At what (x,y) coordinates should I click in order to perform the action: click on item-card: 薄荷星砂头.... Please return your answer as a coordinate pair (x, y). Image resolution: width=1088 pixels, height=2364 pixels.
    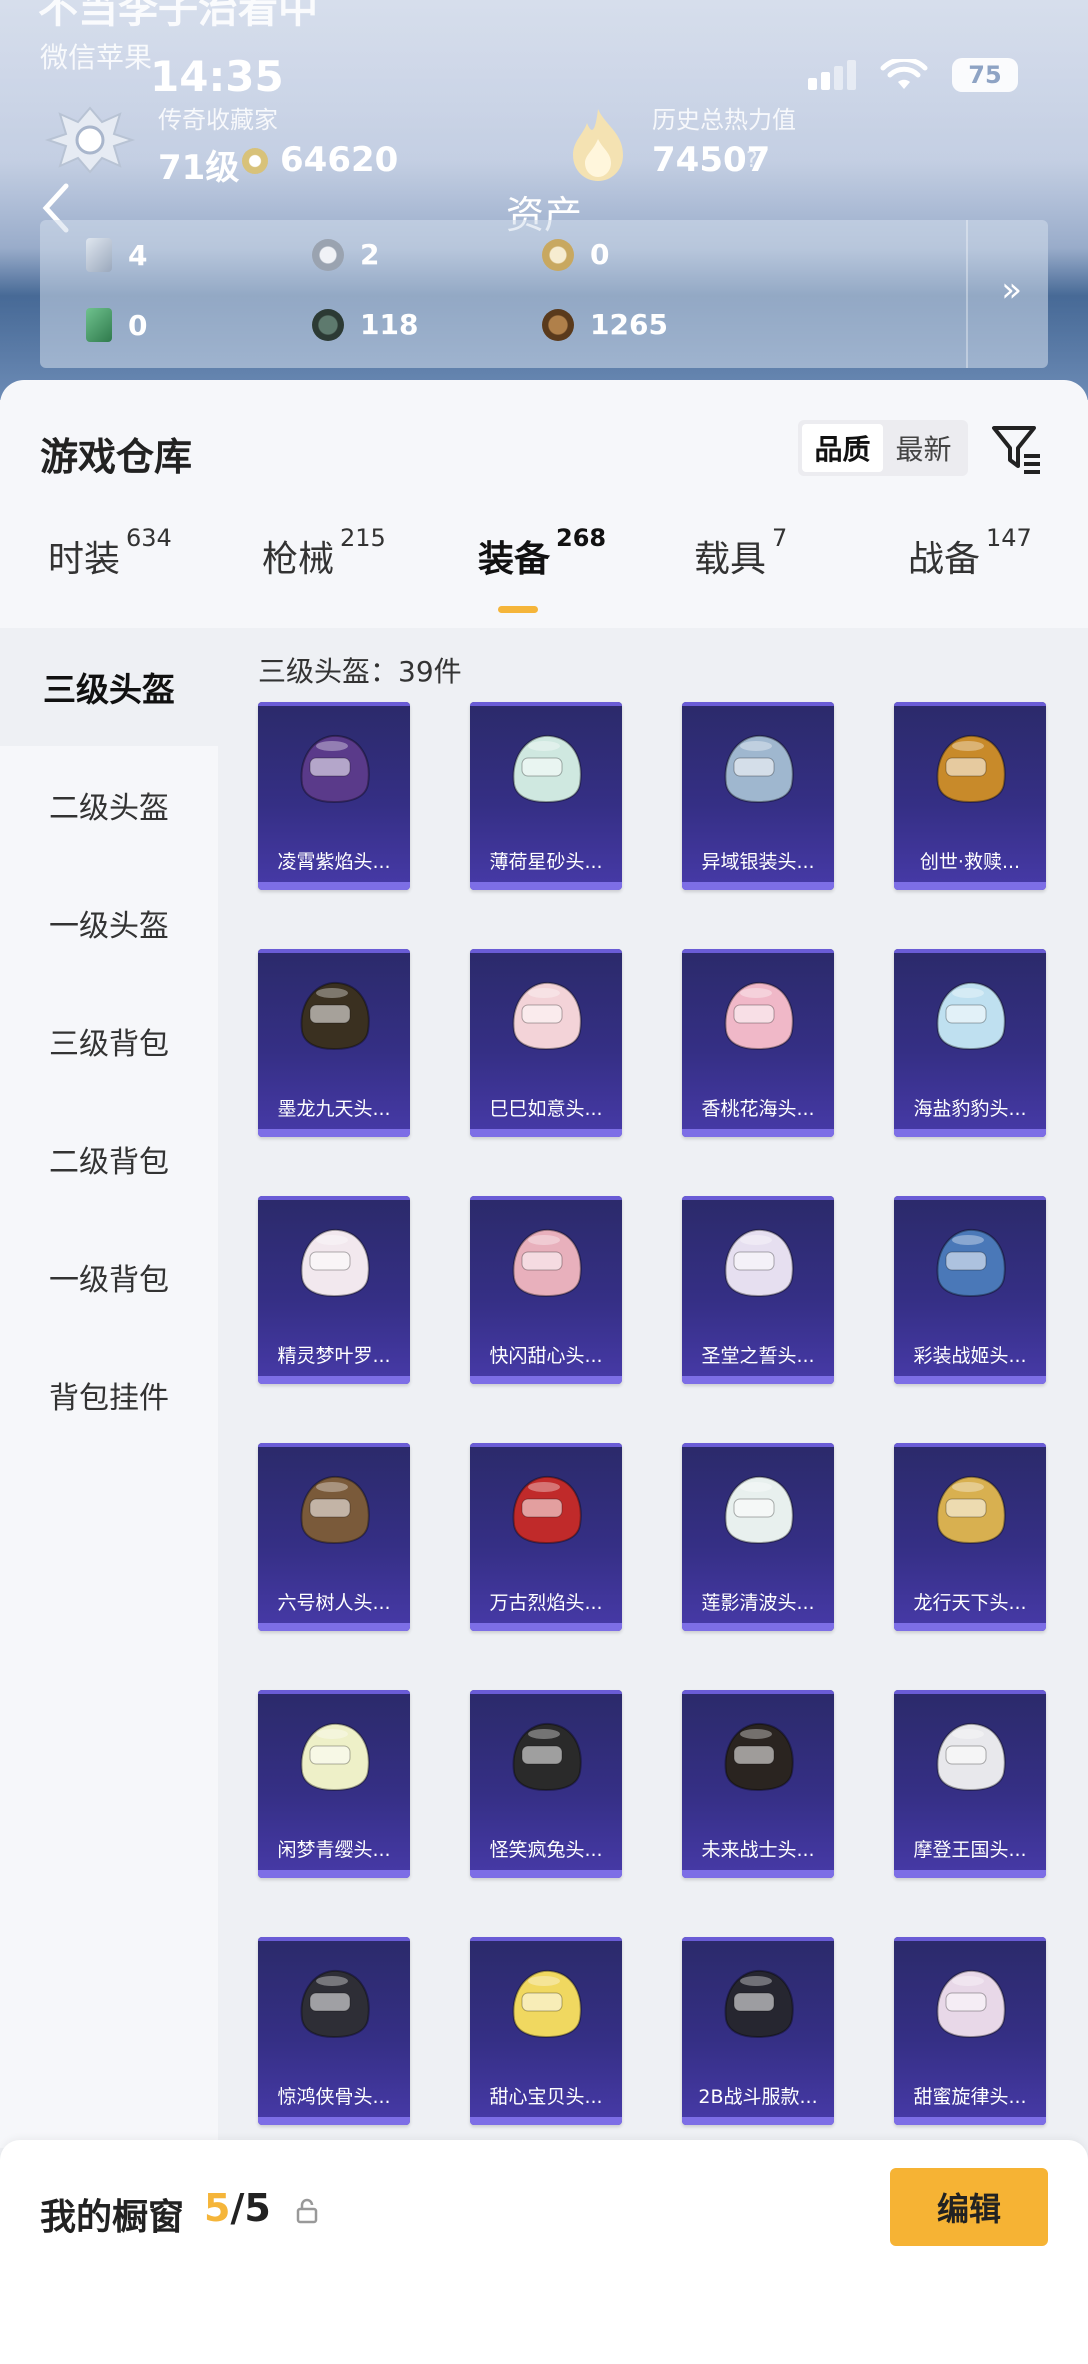
    Looking at the image, I should click on (546, 796).